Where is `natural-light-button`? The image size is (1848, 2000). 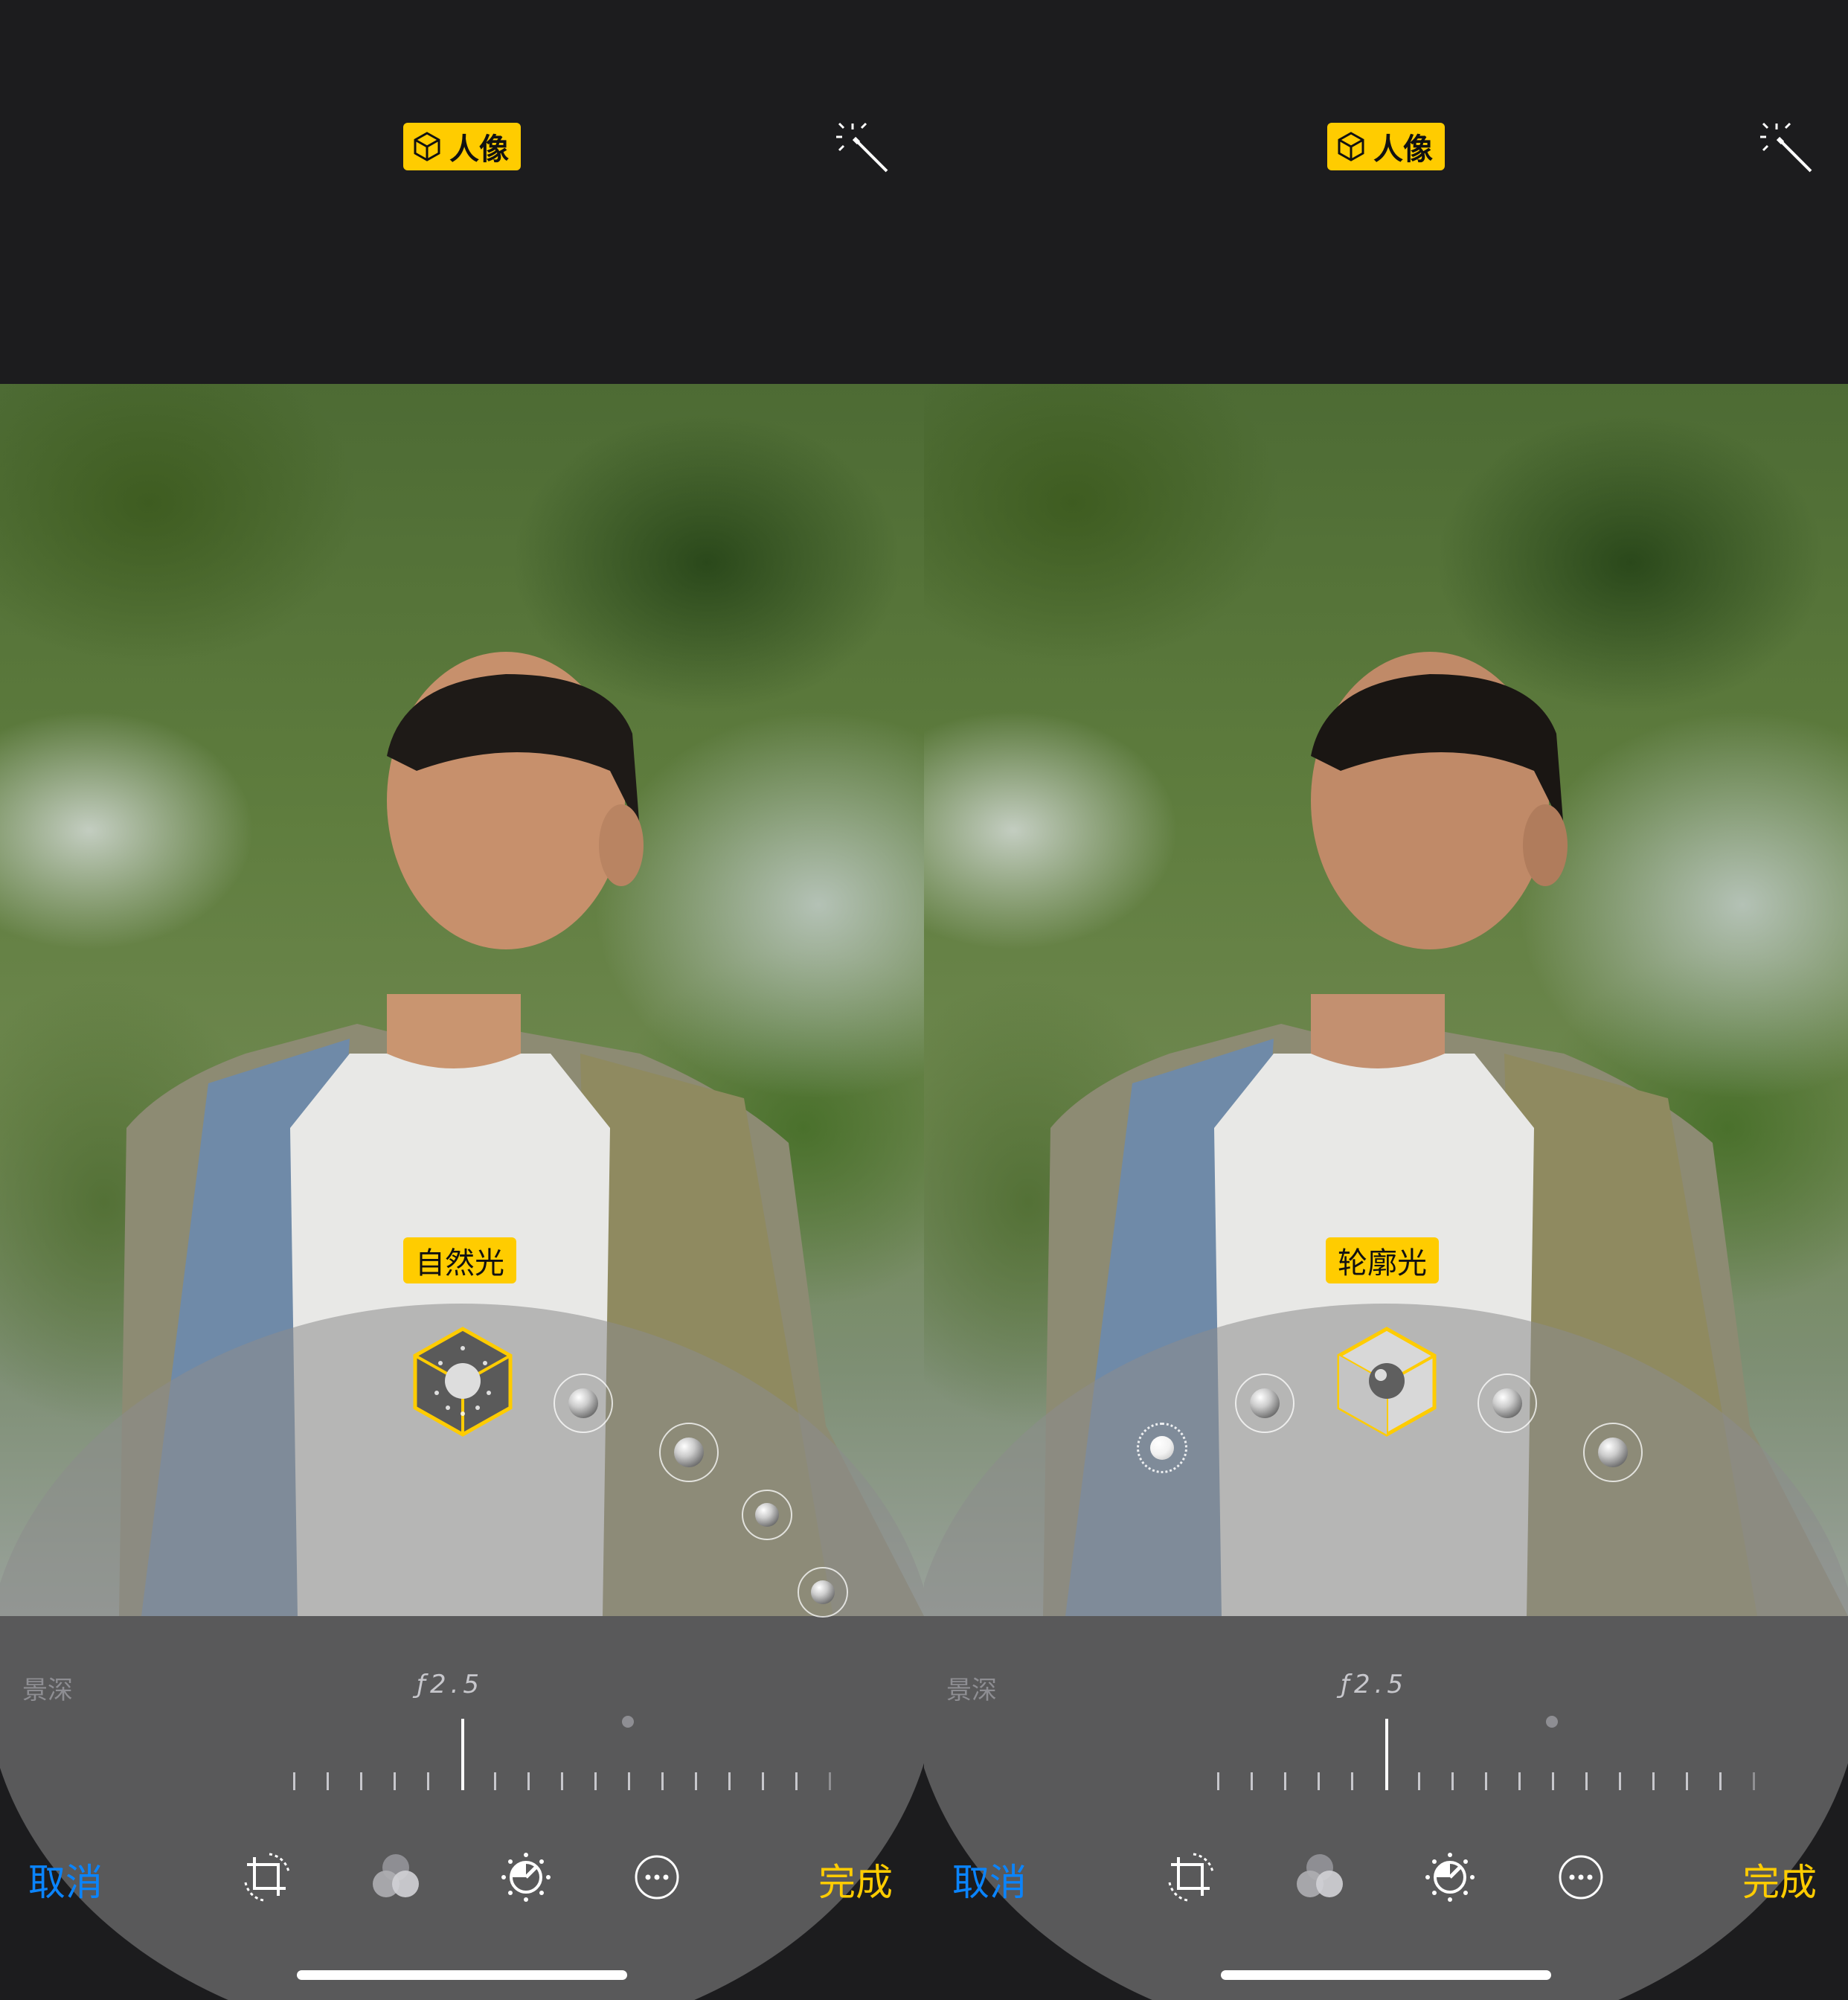
natural-light-button is located at coordinates (1162, 1448).